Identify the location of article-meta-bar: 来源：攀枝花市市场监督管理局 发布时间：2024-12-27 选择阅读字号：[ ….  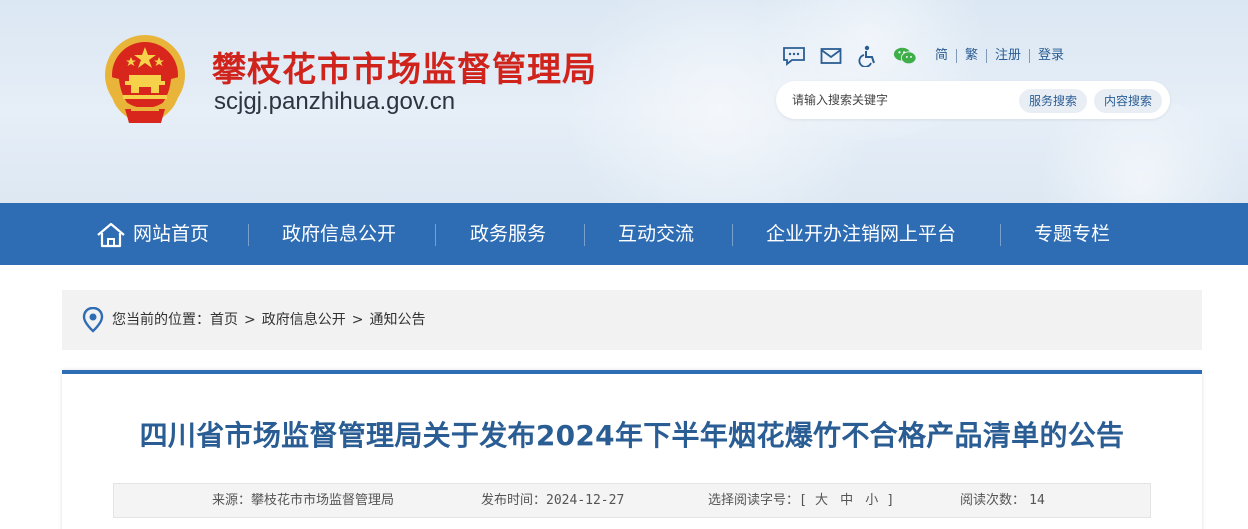
(632, 500).